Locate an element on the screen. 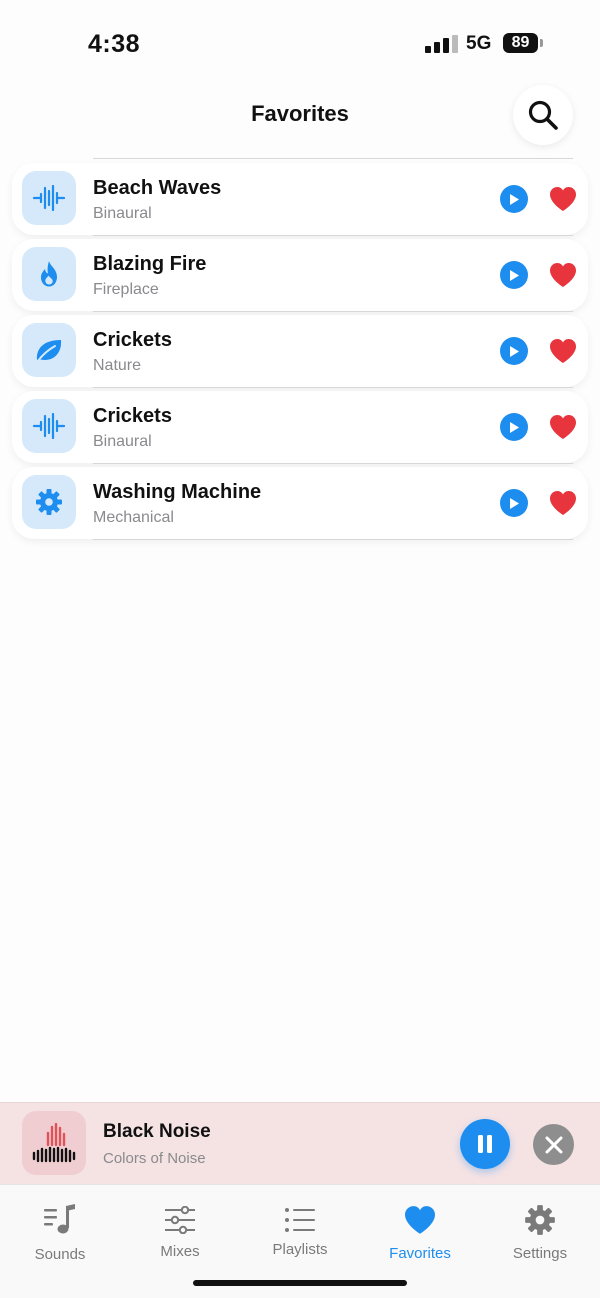 The height and width of the screenshot is (1298, 600). tab-mixes: Mixes is located at coordinates (180, 1230).